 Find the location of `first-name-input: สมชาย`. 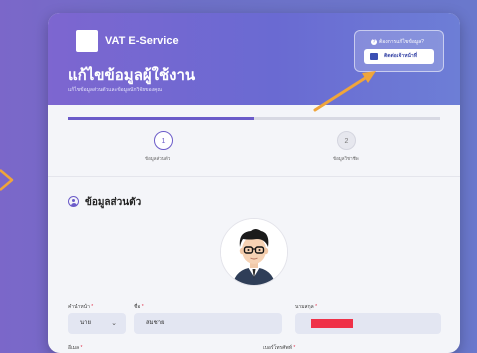

first-name-input: สมชาย is located at coordinates (208, 323).